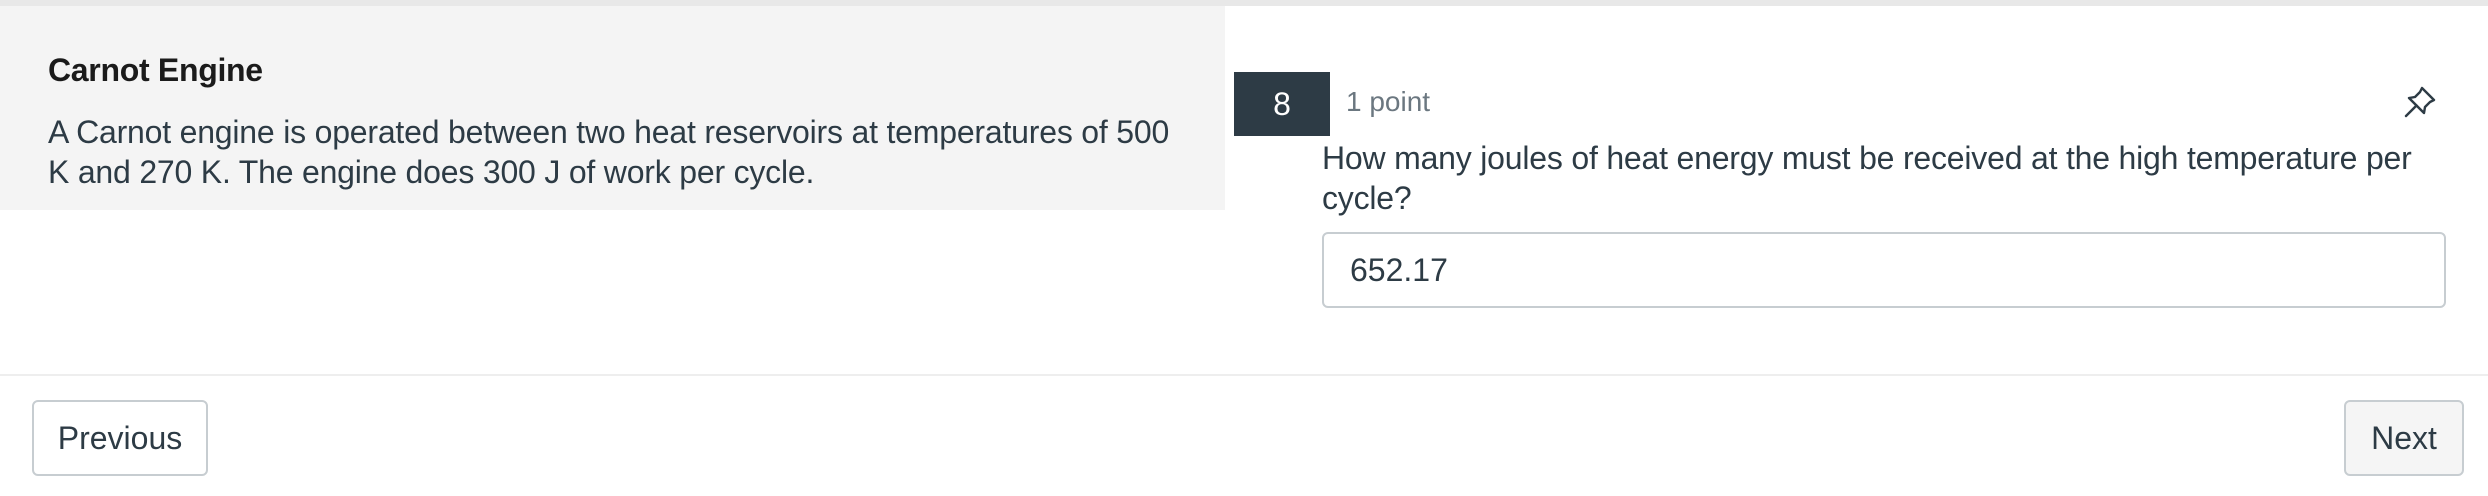  What do you see at coordinates (2404, 438) in the screenshot?
I see `next-button: Next` at bounding box center [2404, 438].